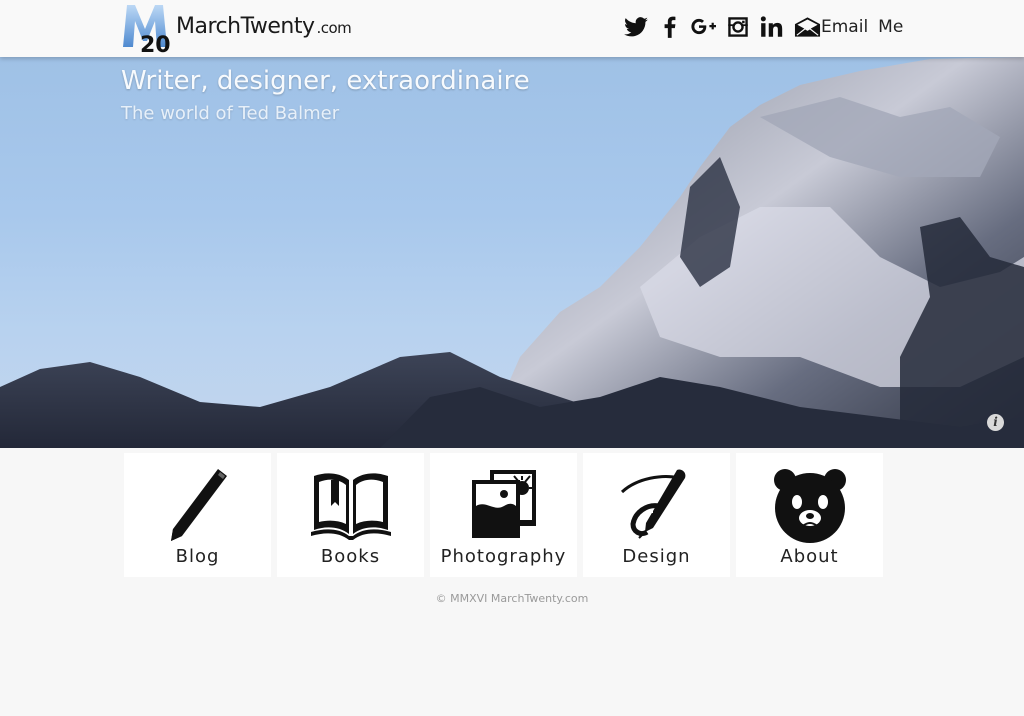 The height and width of the screenshot is (716, 1024). What do you see at coordinates (512, 598) in the screenshot?
I see `footer-copyright: © MMXVI MarchTwenty.com` at bounding box center [512, 598].